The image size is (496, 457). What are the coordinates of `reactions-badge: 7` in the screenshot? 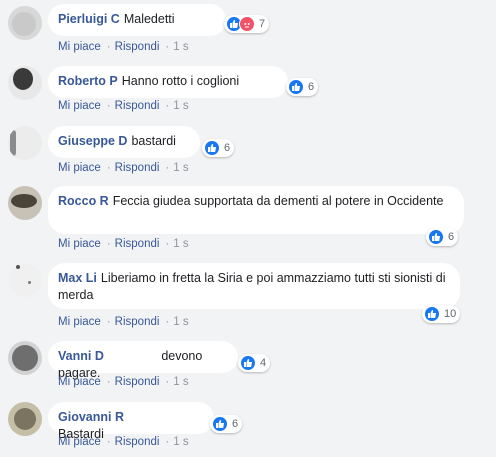 It's located at (247, 24).